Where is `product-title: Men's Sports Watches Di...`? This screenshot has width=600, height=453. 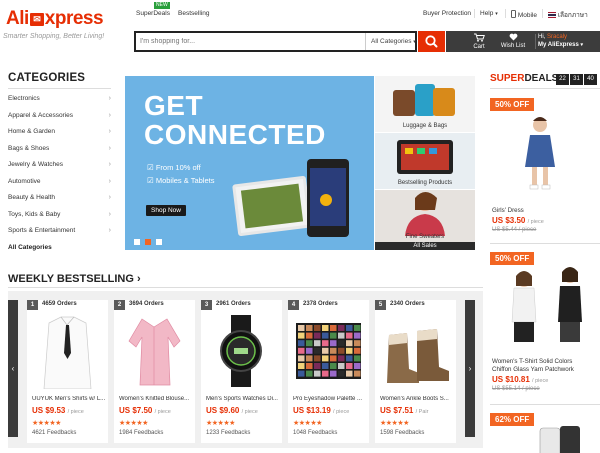 product-title: Men's Sports Watches Di... is located at coordinates (242, 399).